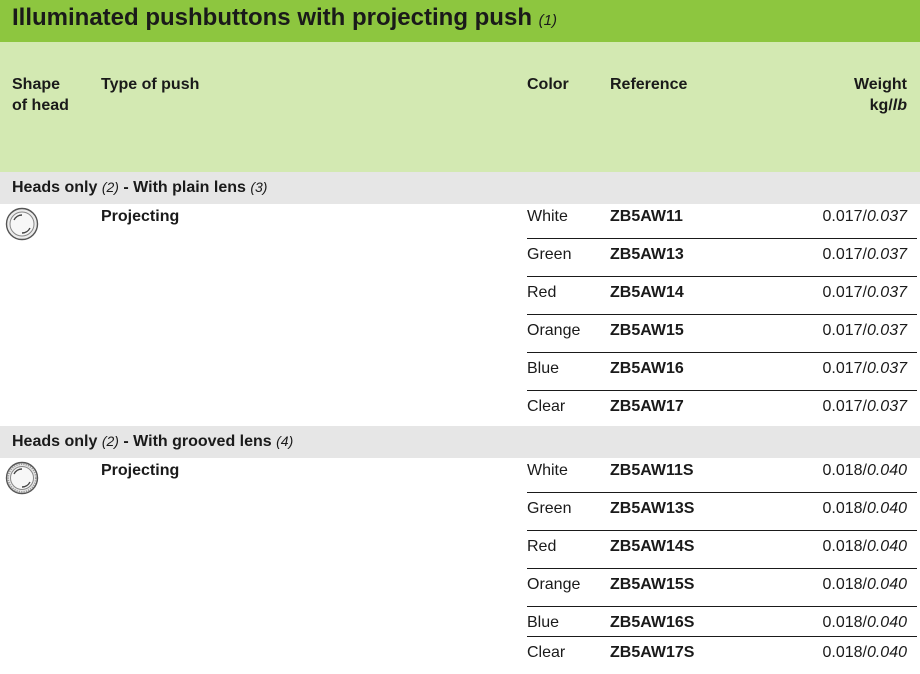  Describe the element at coordinates (543, 368) in the screenshot. I see `row-color: Blue` at that location.